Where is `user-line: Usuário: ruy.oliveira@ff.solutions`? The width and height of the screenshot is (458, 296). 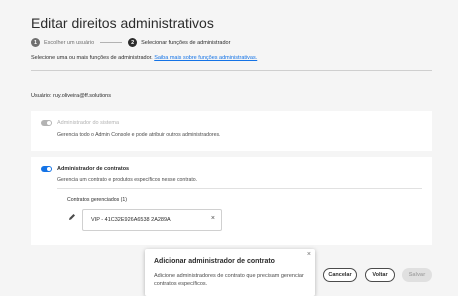
user-line: Usuário: ruy.oliveira@ff.solutions is located at coordinates (71, 96).